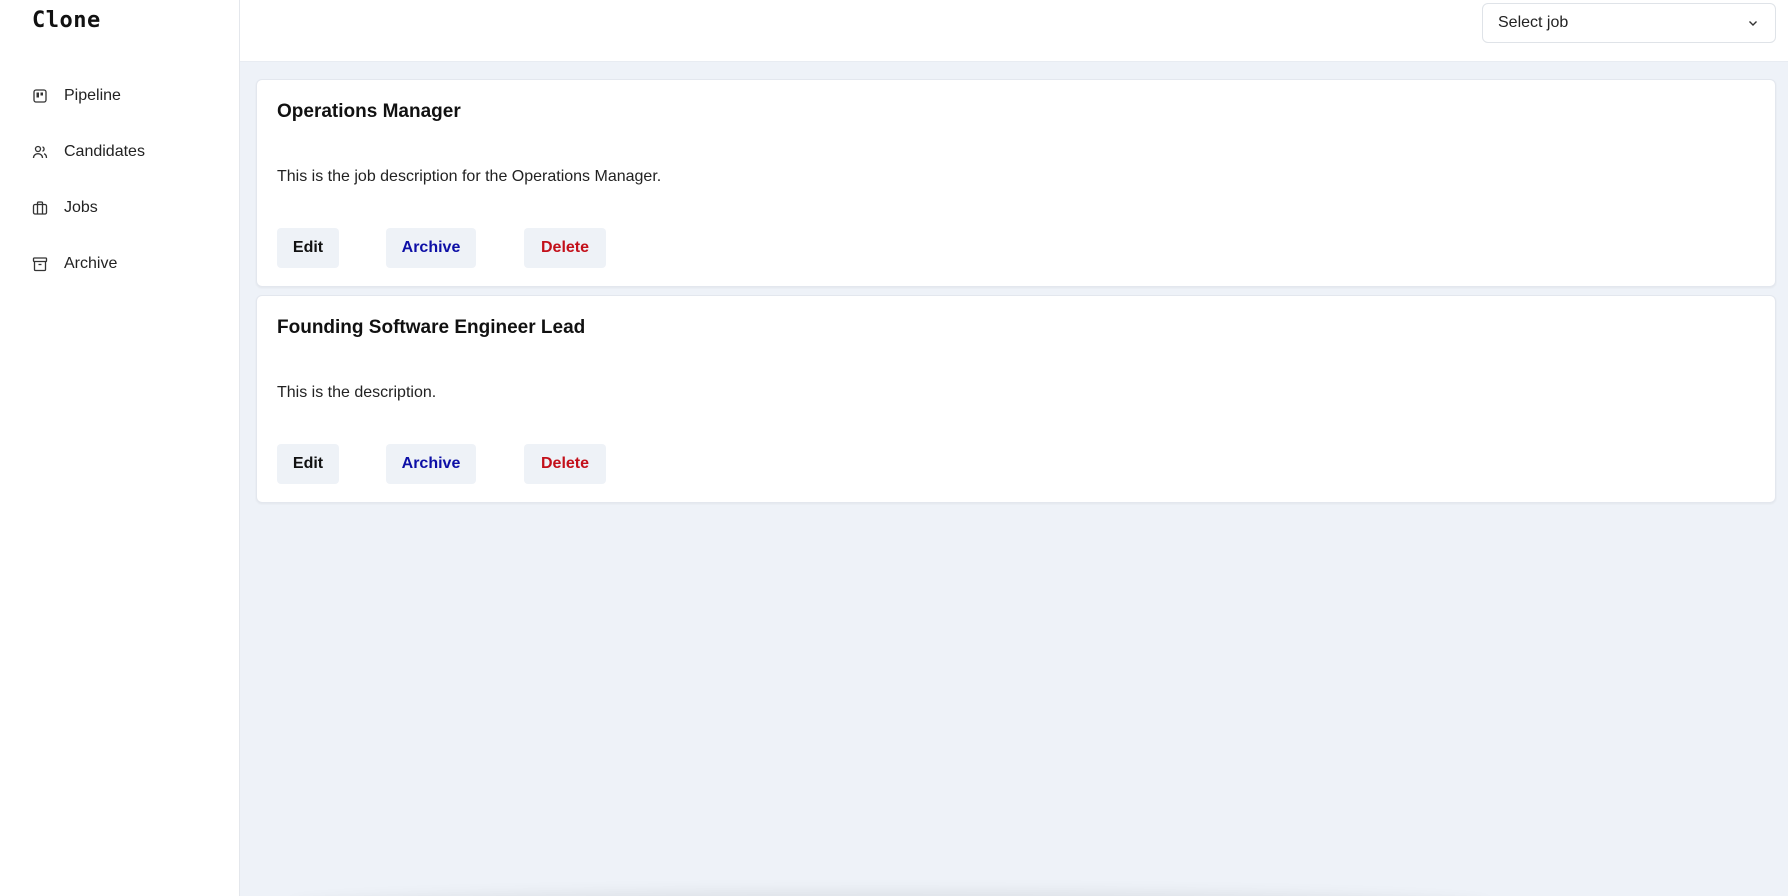 The height and width of the screenshot is (896, 1788). What do you see at coordinates (1014, 31) in the screenshot?
I see `top-bar: Select job` at bounding box center [1014, 31].